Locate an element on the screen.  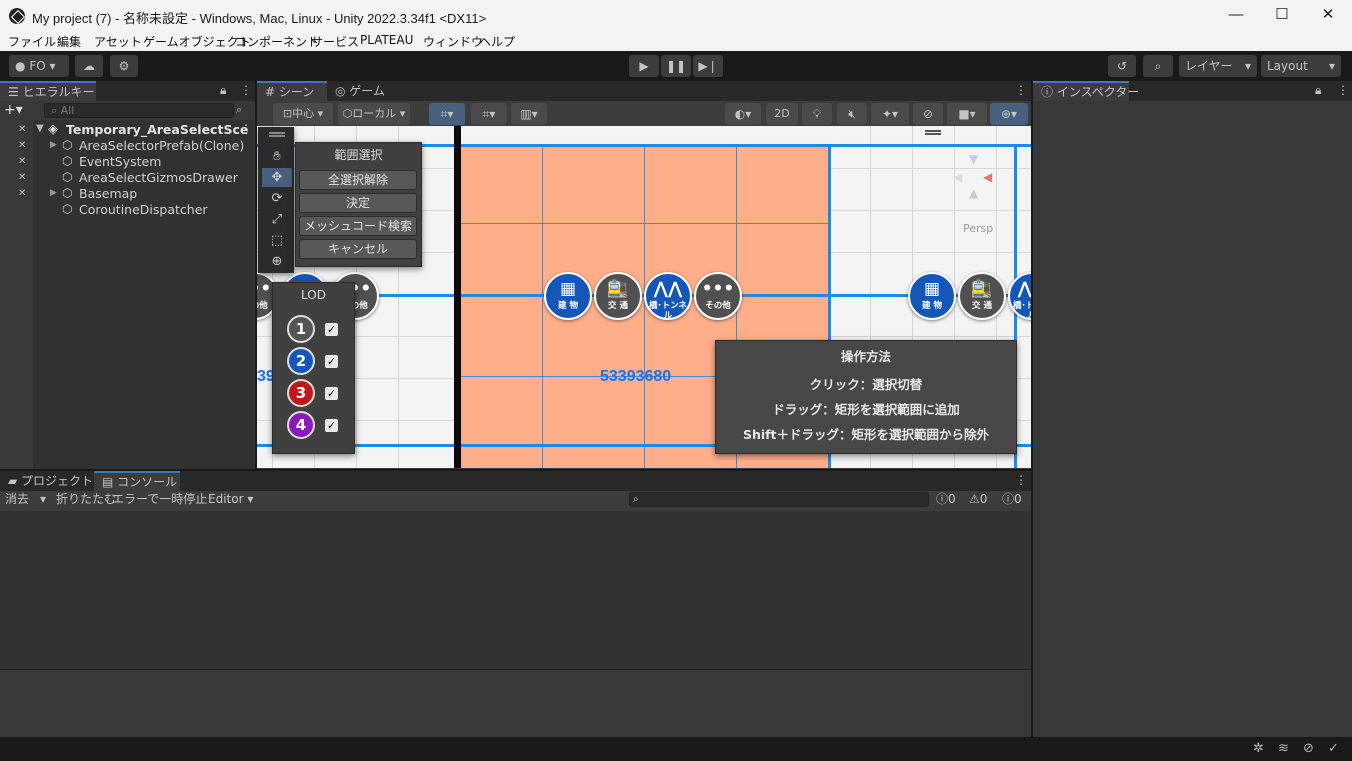
lod1-checkbox: ✓ is located at coordinates (331, 329).